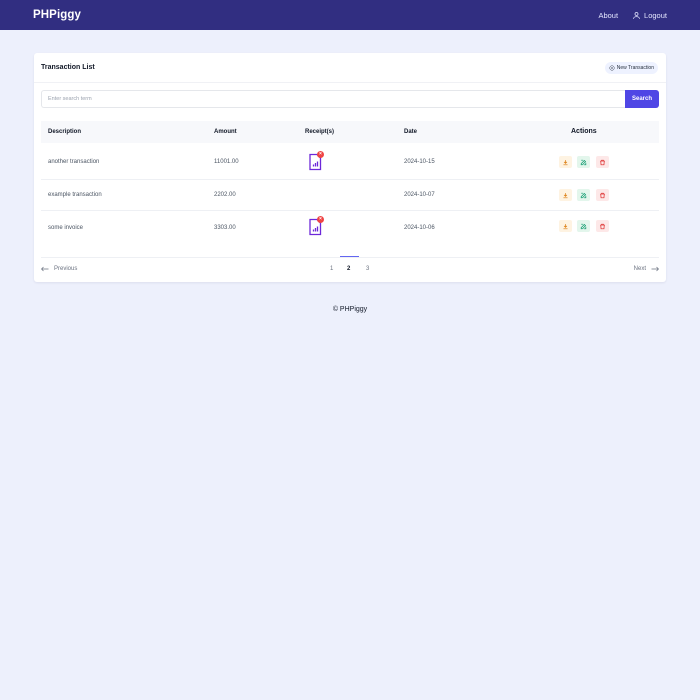 The width and height of the screenshot is (700, 700). I want to click on search-input, so click(333, 99).